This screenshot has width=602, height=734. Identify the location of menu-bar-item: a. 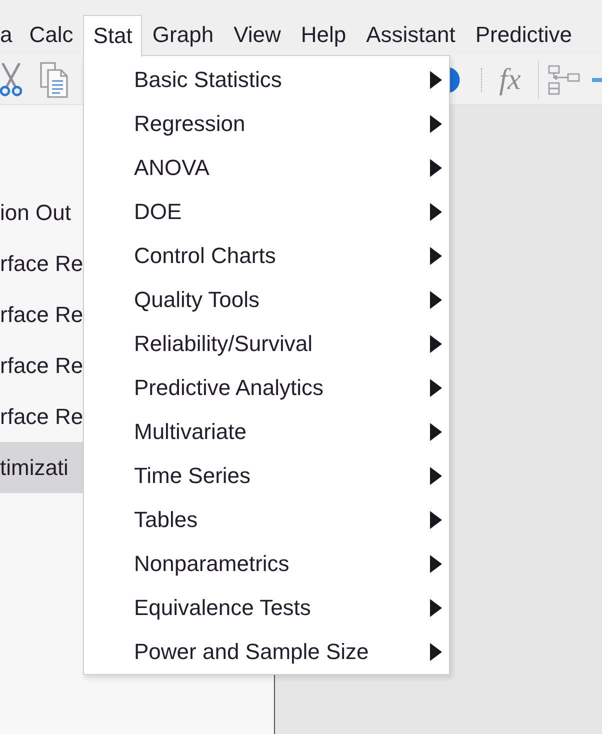
(10, 36).